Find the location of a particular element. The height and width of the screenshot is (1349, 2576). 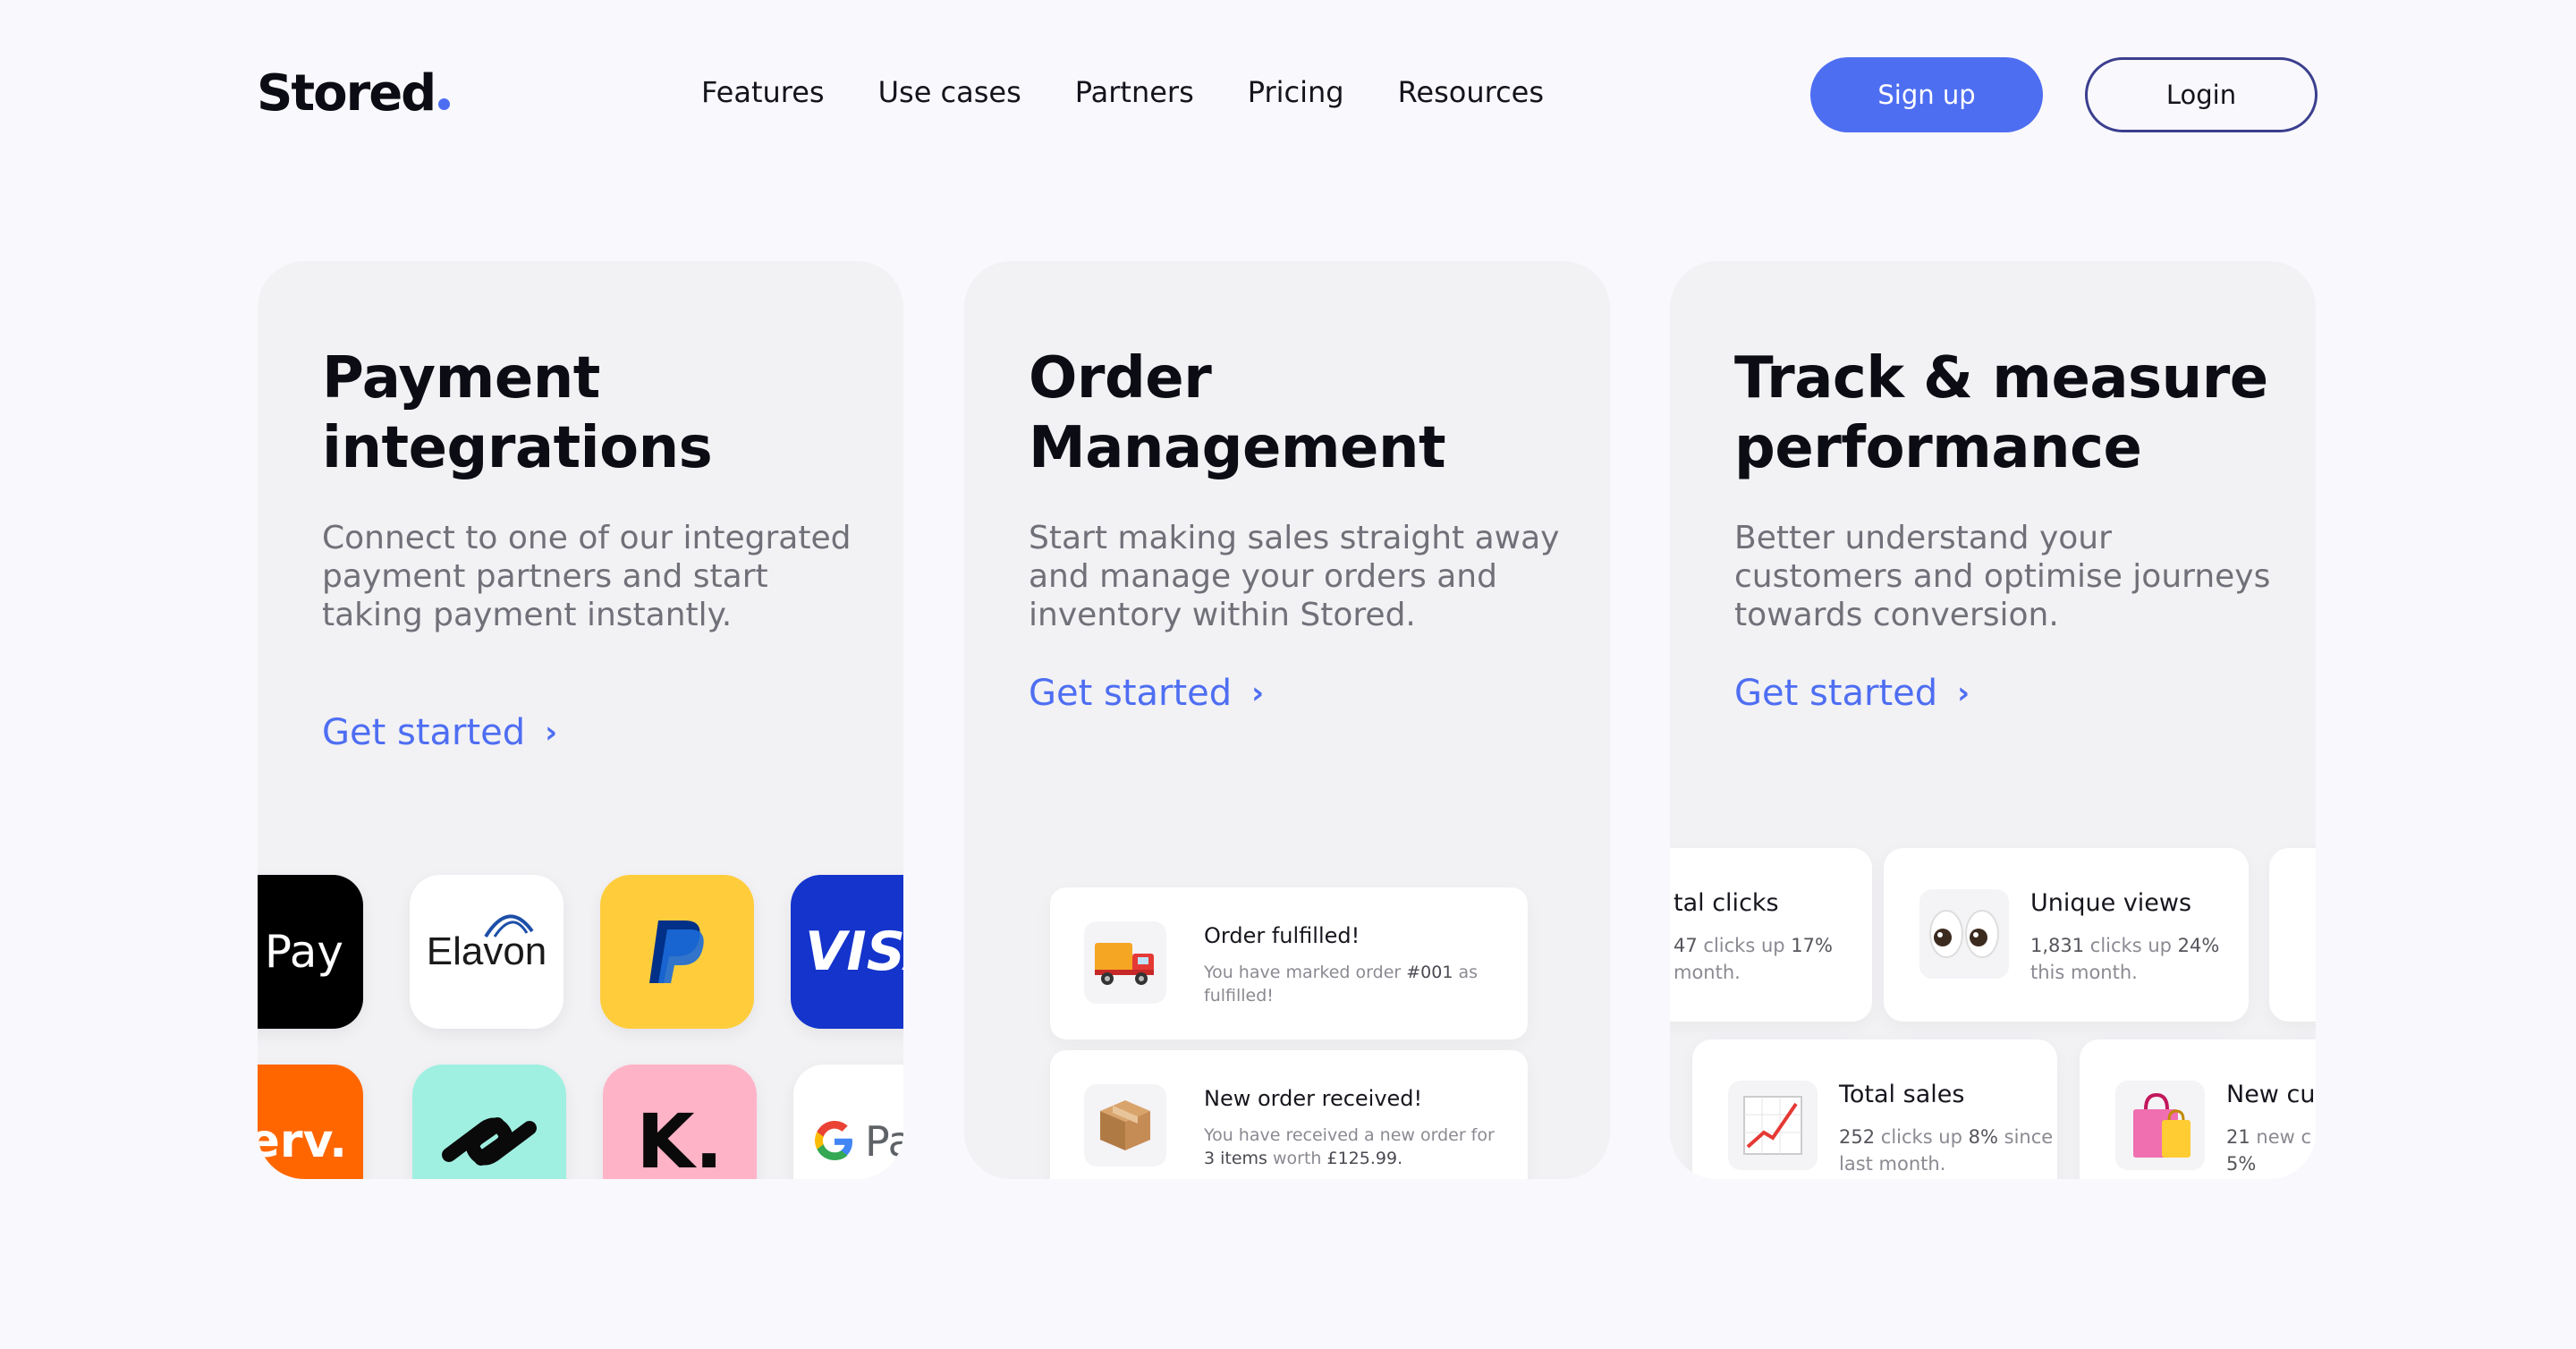

stat-text: 21 new c 5% is located at coordinates (2269, 1150).